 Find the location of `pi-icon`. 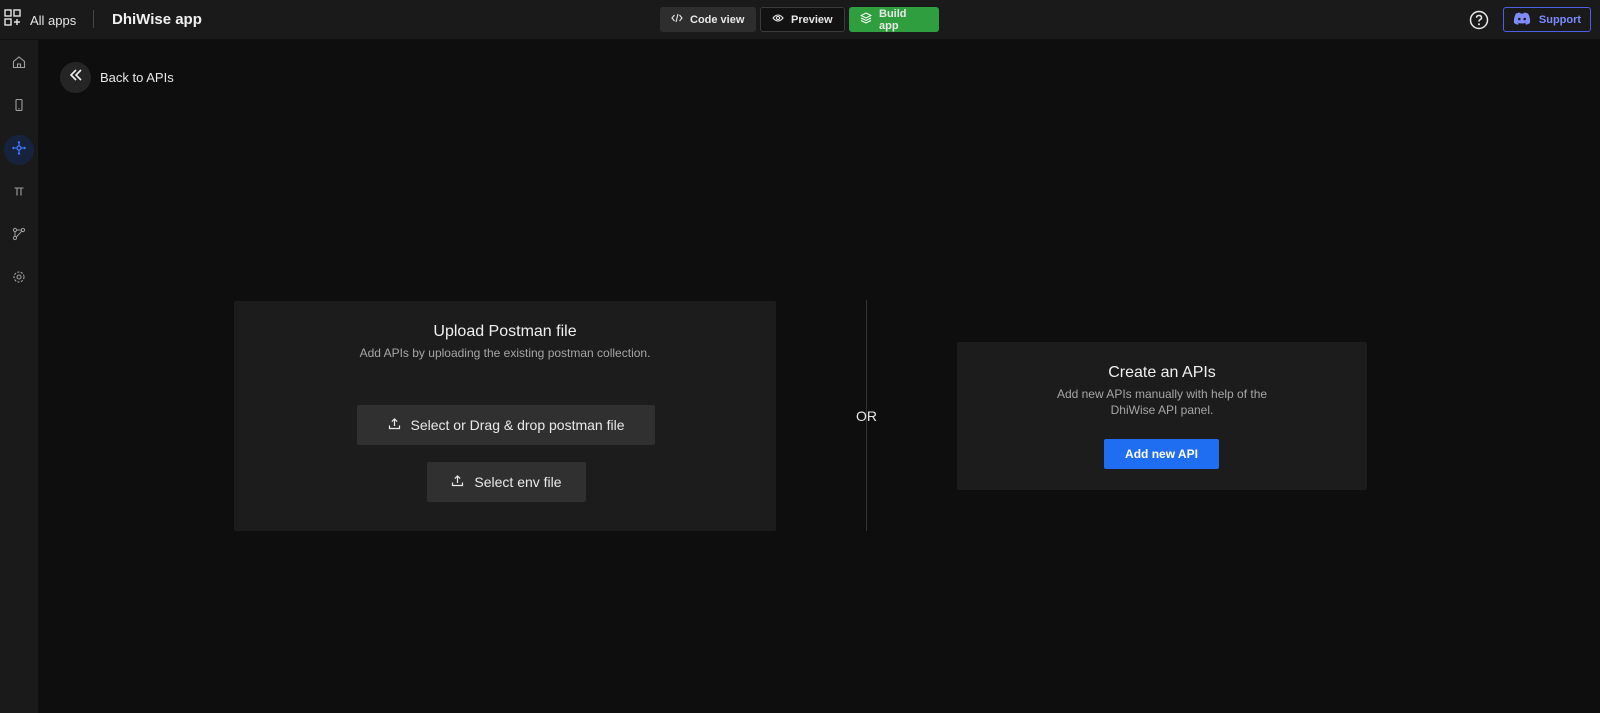

pi-icon is located at coordinates (19, 193).